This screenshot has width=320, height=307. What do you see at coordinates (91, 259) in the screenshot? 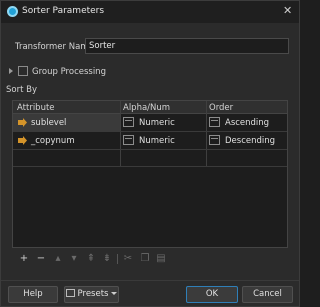
I see `move-top-icon: ⇞` at bounding box center [91, 259].